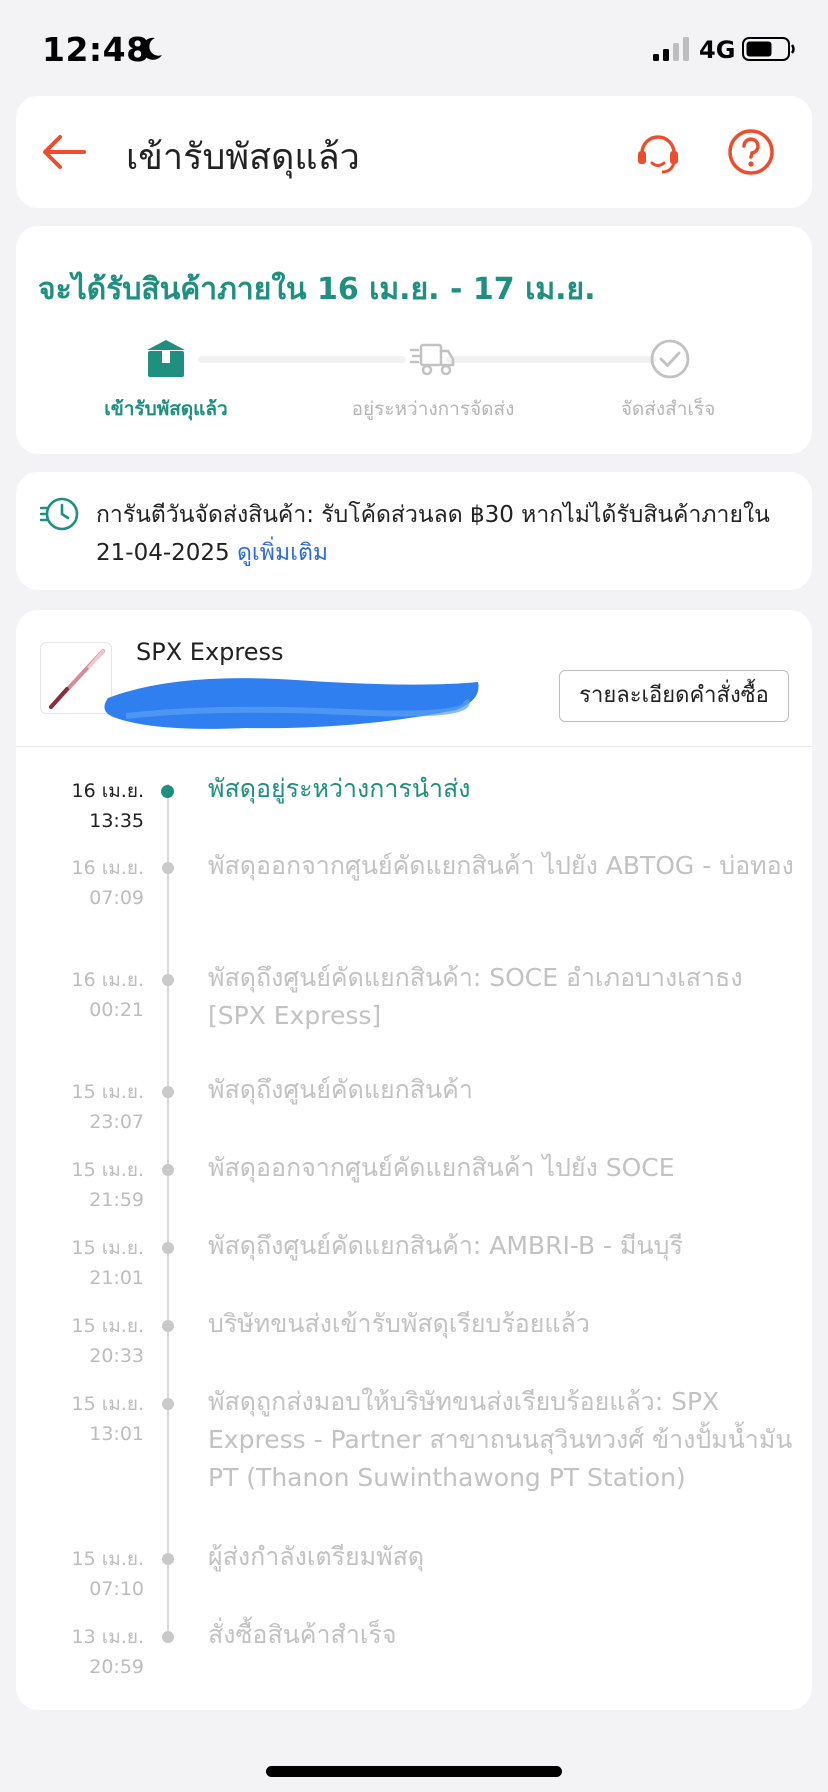  Describe the element at coordinates (768, 49) in the screenshot. I see `battery-icon` at that location.